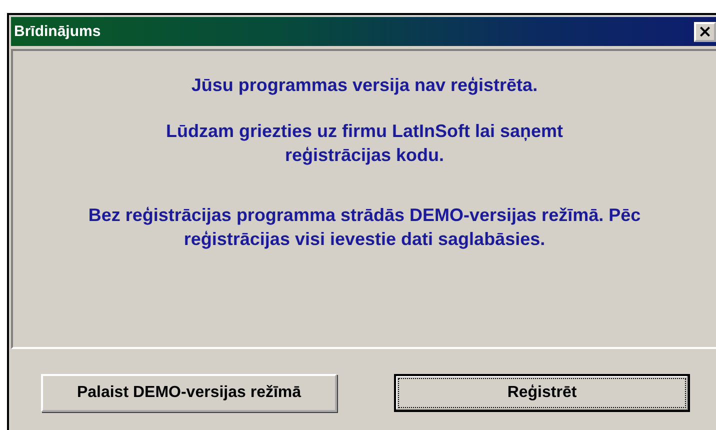 This screenshot has height=430, width=716. Describe the element at coordinates (705, 32) in the screenshot. I see `close-button: ×` at that location.